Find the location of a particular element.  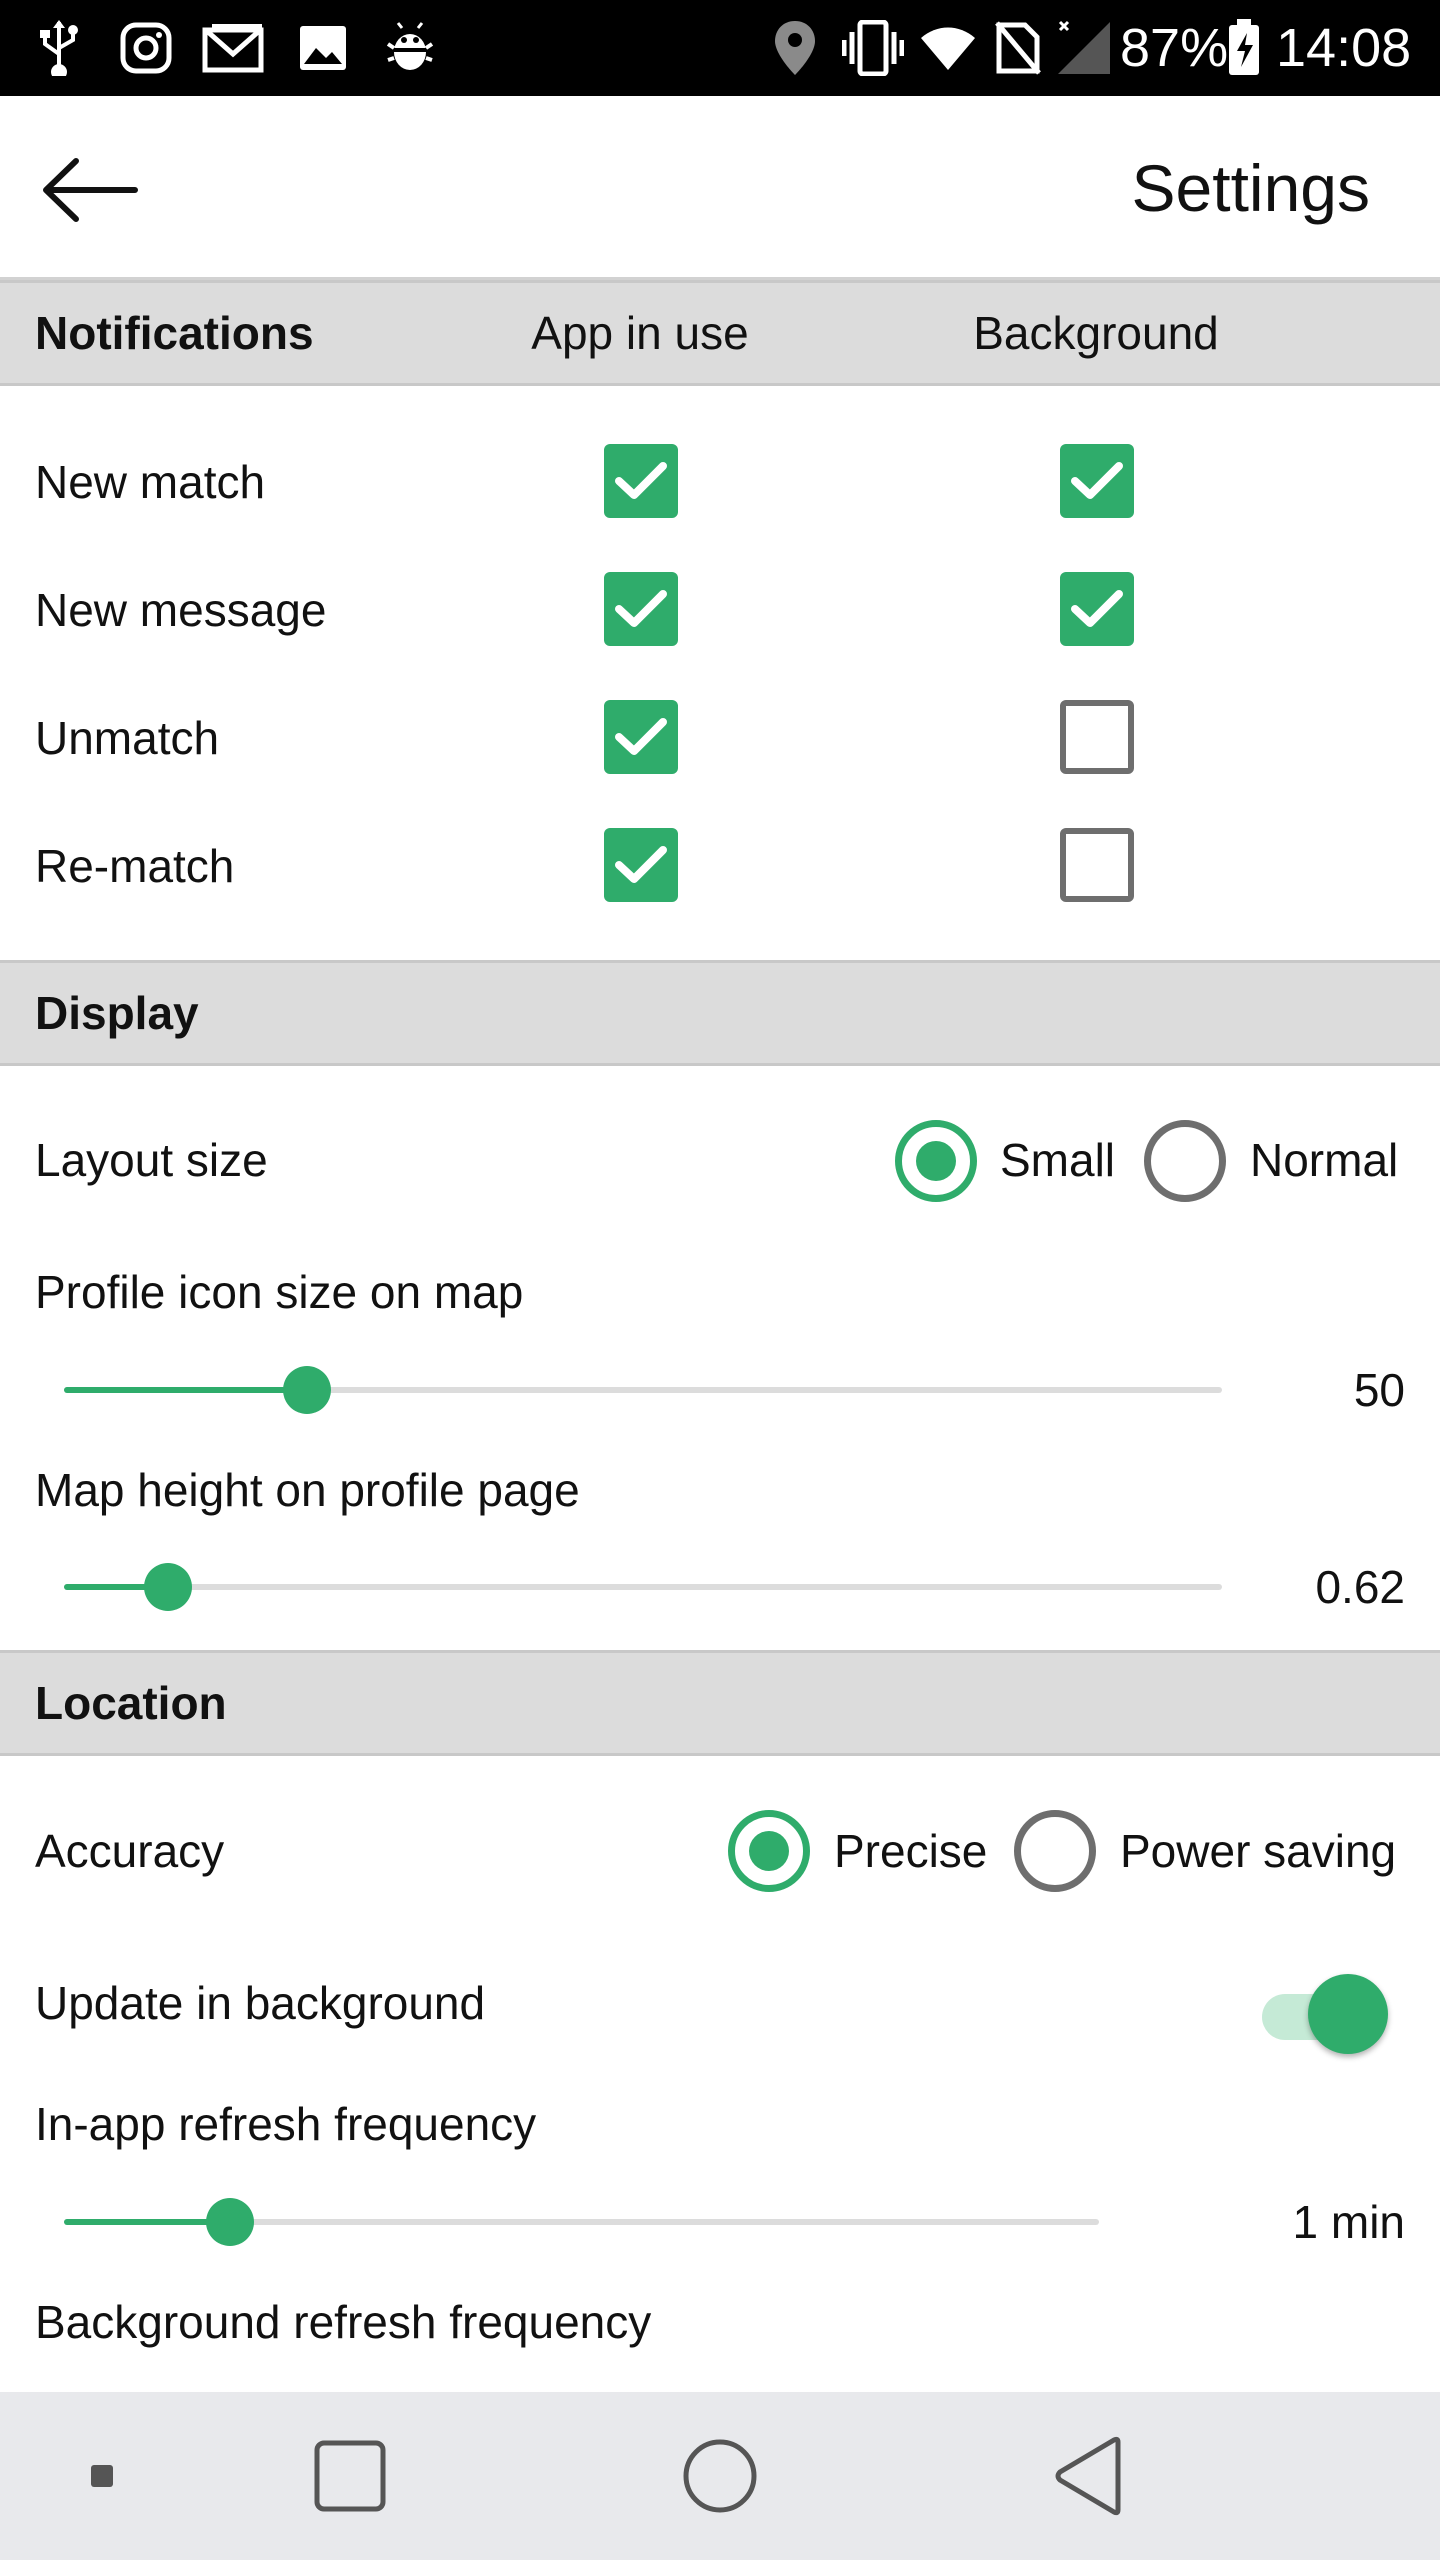

gmail-icon is located at coordinates (233, 48).